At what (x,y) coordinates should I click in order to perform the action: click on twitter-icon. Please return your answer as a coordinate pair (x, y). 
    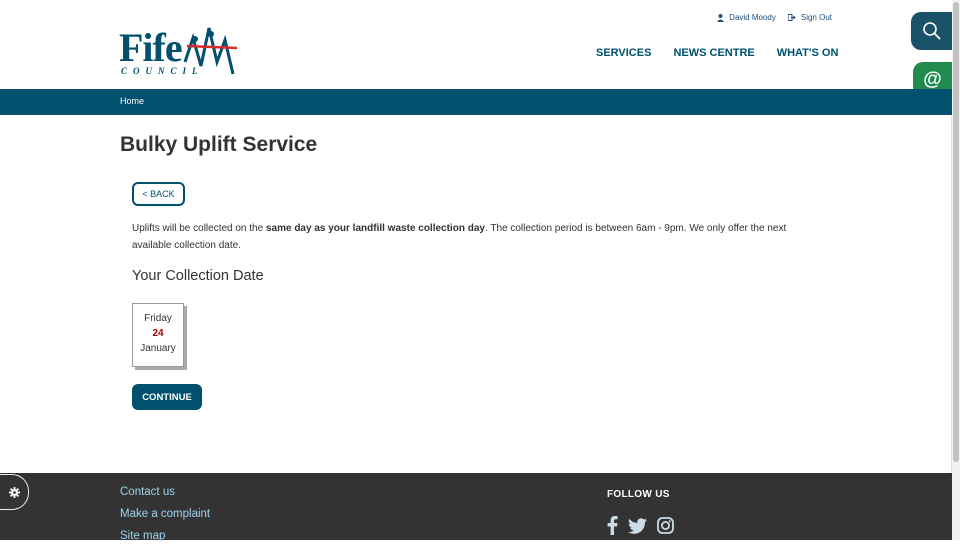
    Looking at the image, I should click on (637, 525).